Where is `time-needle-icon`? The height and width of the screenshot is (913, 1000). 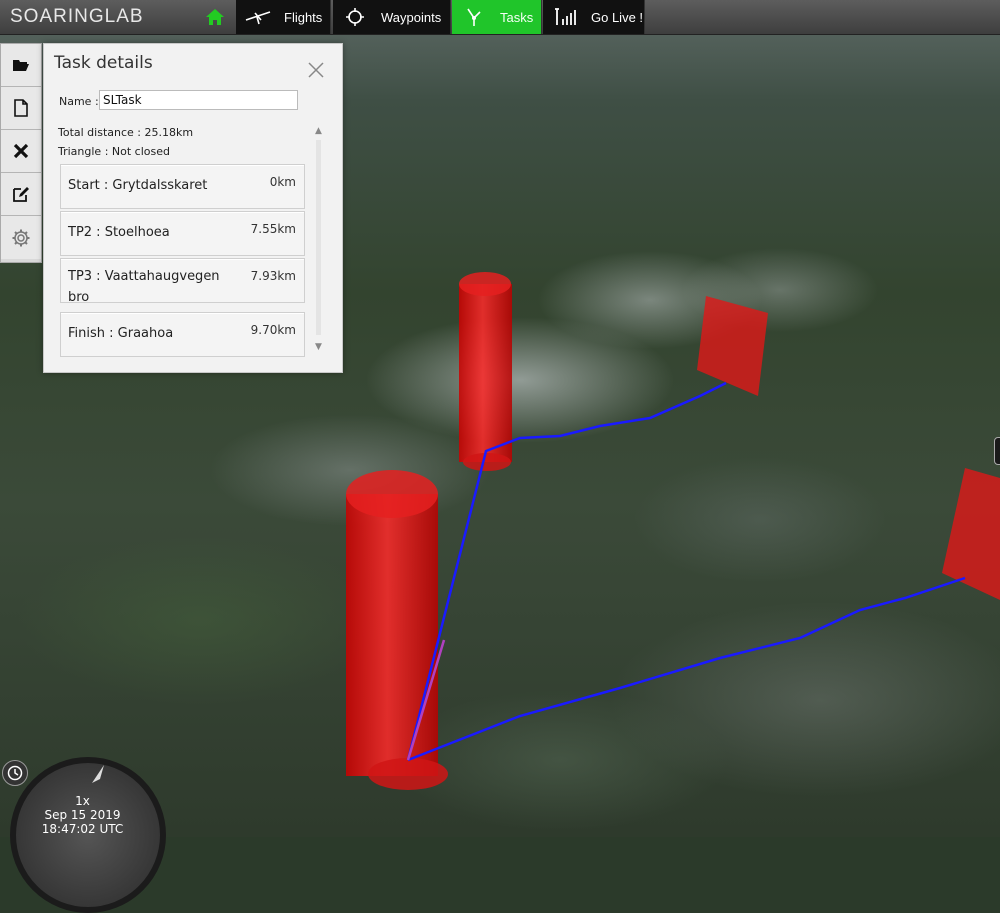 time-needle-icon is located at coordinates (98, 774).